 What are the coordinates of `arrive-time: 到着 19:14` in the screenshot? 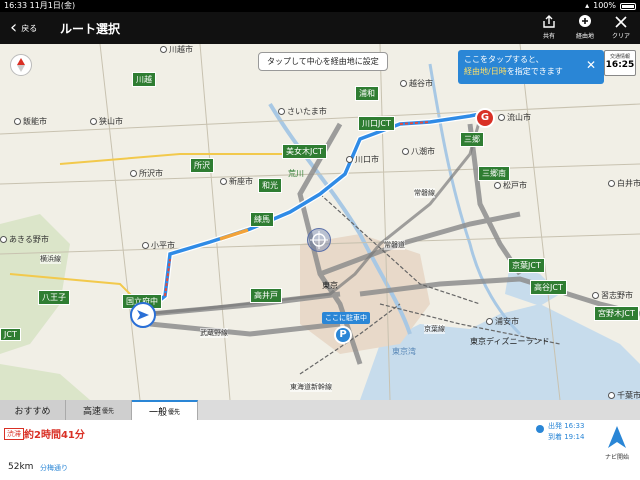 It's located at (566, 437).